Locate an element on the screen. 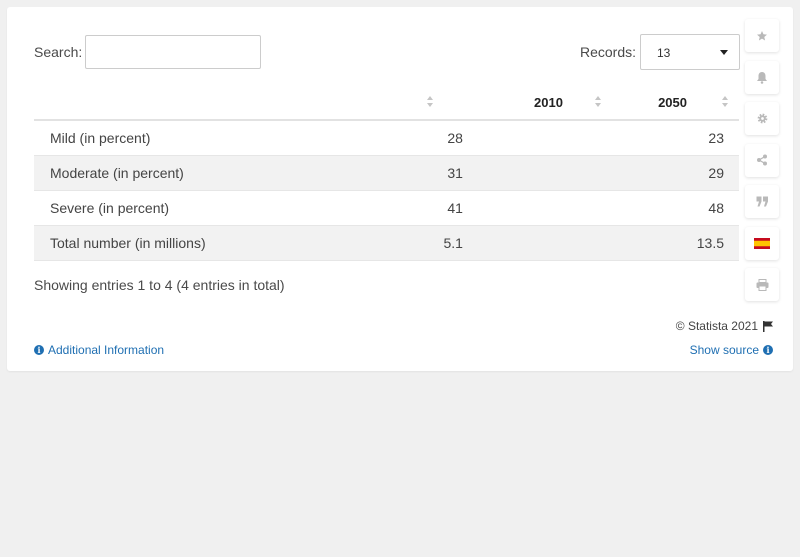  column-header-2010: 2010 is located at coordinates (527, 103).